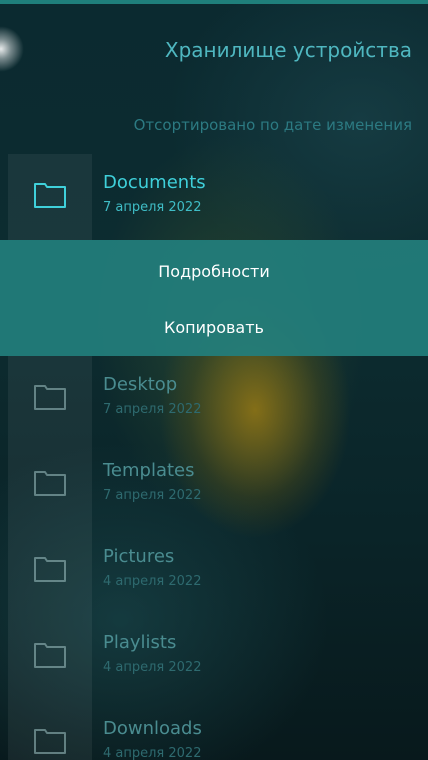  What do you see at coordinates (12, 49) in the screenshot?
I see `pulley-glow-indicator` at bounding box center [12, 49].